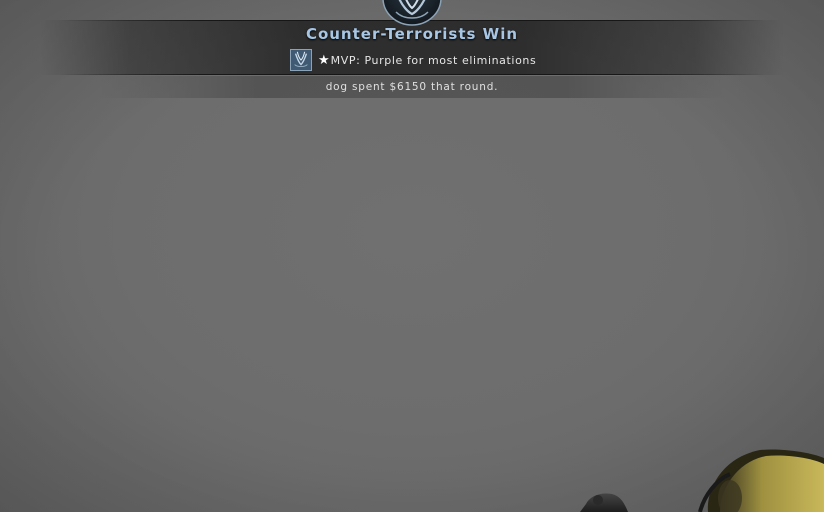 The height and width of the screenshot is (512, 824). Describe the element at coordinates (412, 34) in the screenshot. I see `round-winner-title: Counter-Terrorists Win` at that location.